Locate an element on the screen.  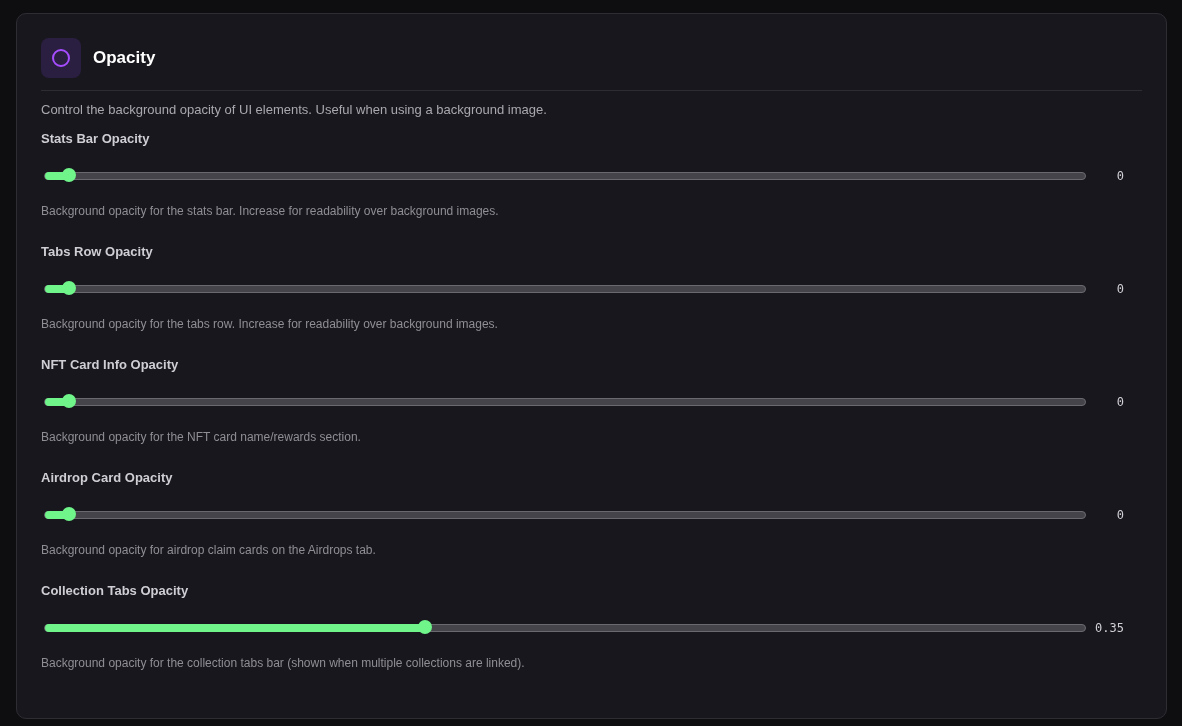
slider-help-text: Background opacity for airdrop claim cards on the Airdrops tab. is located at coordinates (209, 550).